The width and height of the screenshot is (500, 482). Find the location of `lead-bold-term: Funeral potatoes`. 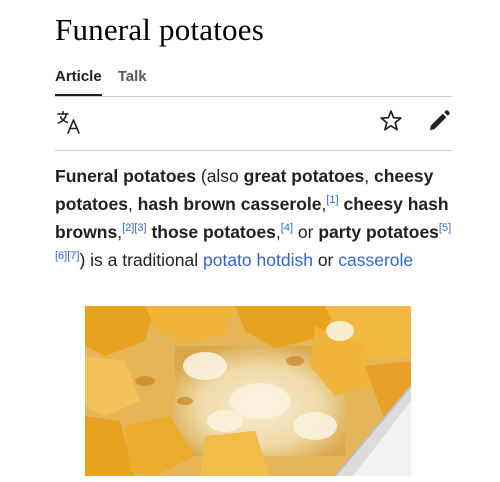

lead-bold-term: Funeral potatoes is located at coordinates (125, 176).